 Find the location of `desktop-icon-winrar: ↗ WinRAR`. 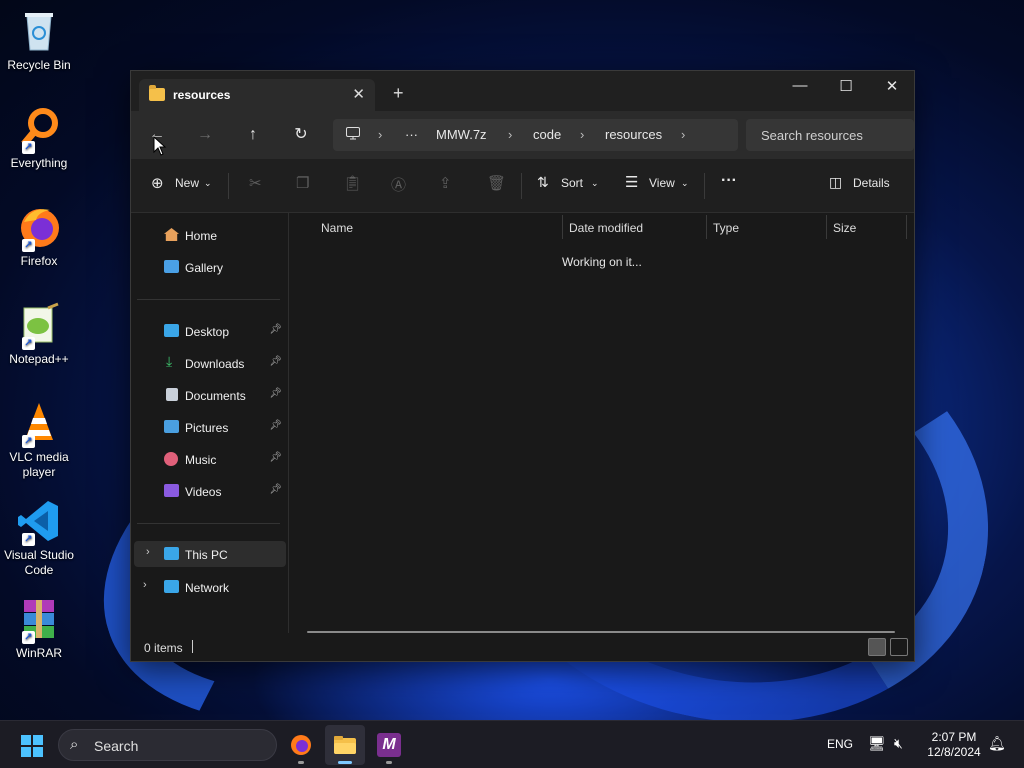

desktop-icon-winrar: ↗ WinRAR is located at coordinates (39, 628).